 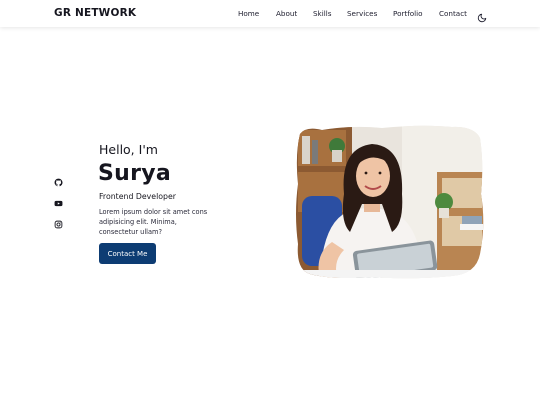 What do you see at coordinates (322, 13) in the screenshot?
I see `nav-item-skills: Skills` at bounding box center [322, 13].